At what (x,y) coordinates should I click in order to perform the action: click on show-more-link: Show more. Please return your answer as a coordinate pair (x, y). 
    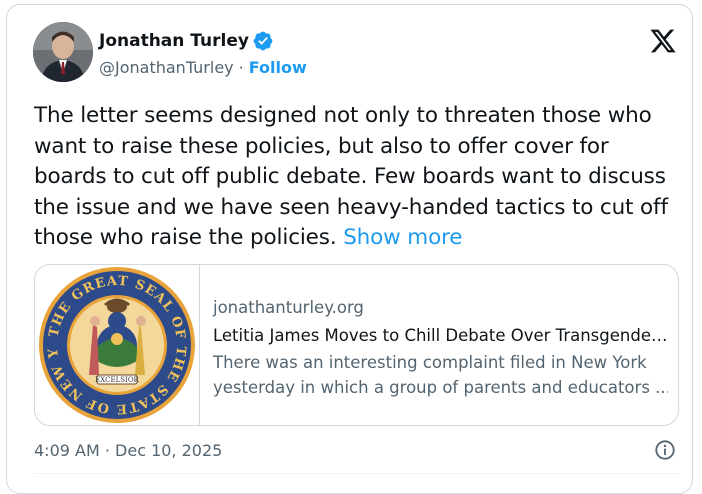
    Looking at the image, I should click on (402, 237).